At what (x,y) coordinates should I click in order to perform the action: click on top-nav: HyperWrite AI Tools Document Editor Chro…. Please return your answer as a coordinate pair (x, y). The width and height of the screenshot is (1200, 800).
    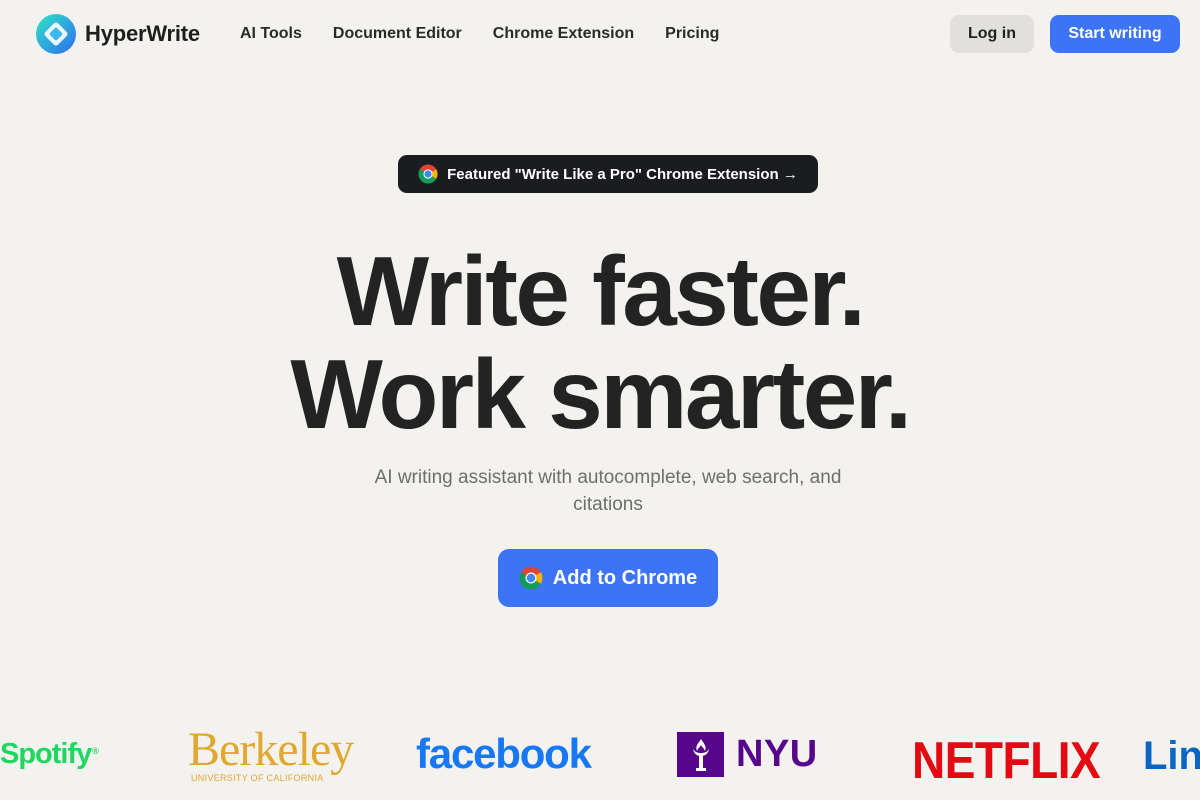
    Looking at the image, I should click on (600, 34).